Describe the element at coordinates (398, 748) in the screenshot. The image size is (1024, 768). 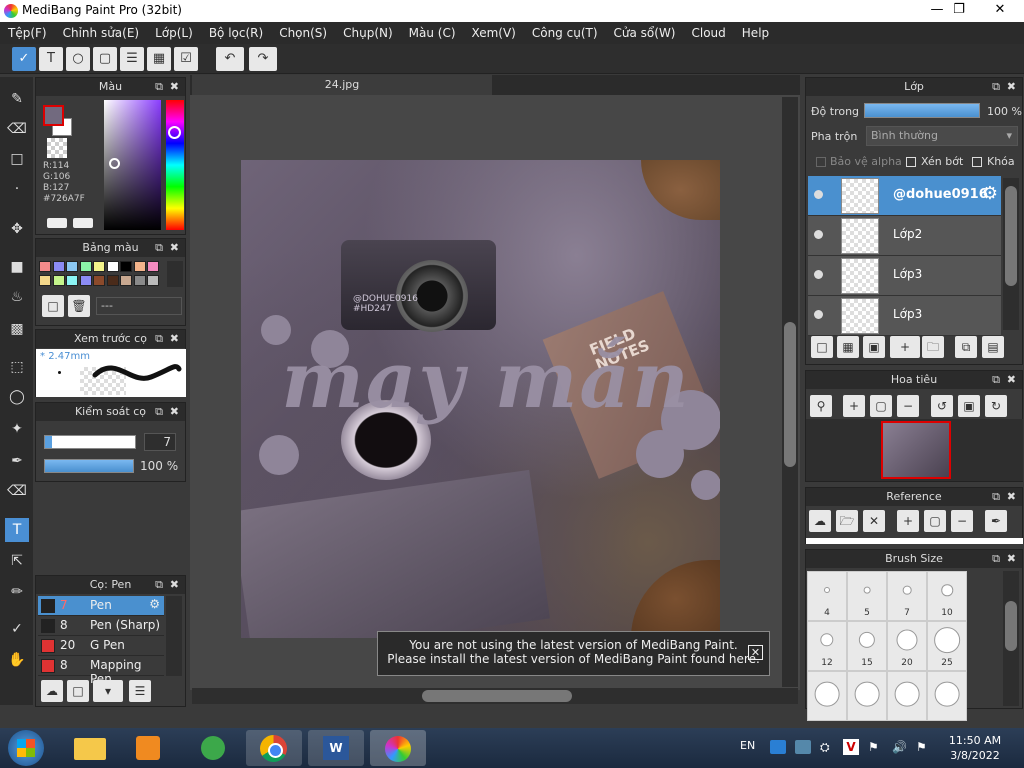
I see `medibang-taskbar-icon` at that location.